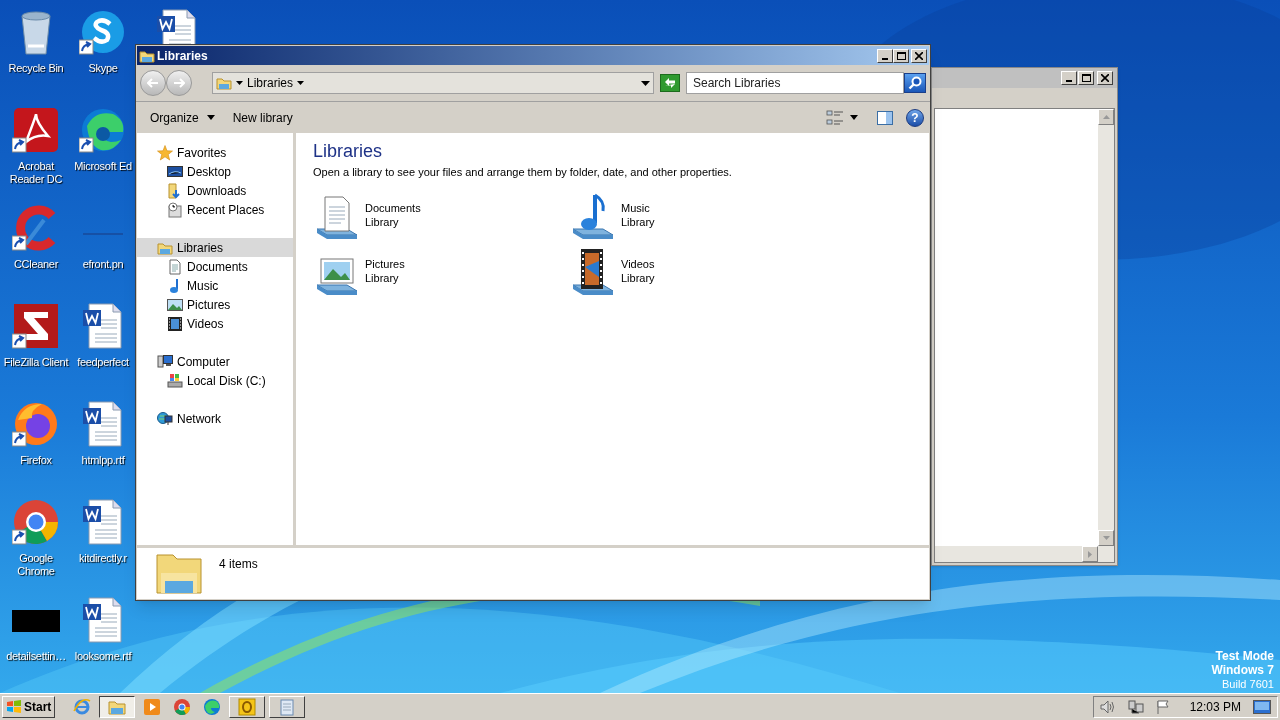 Image resolution: width=1280 pixels, height=720 pixels. What do you see at coordinates (1262, 707) in the screenshot?
I see `show-desktop-icon` at bounding box center [1262, 707].